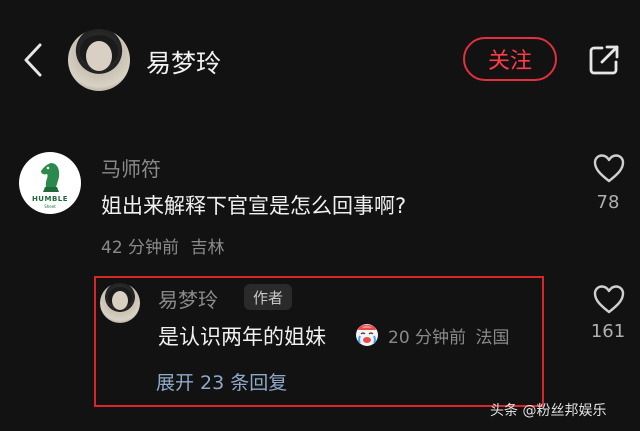 Image resolution: width=640 pixels, height=431 pixels. What do you see at coordinates (50, 199) in the screenshot?
I see `avatar-logo-text: HUMBLE` at bounding box center [50, 199].